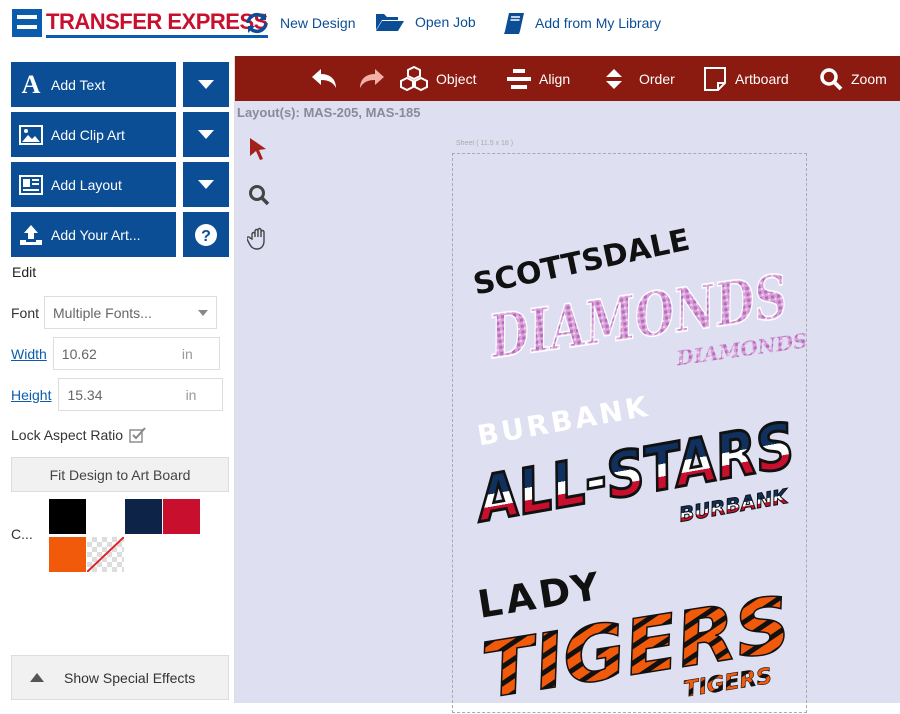 This screenshot has height=714, width=900. I want to click on zoom-button: Zoom, so click(853, 78).